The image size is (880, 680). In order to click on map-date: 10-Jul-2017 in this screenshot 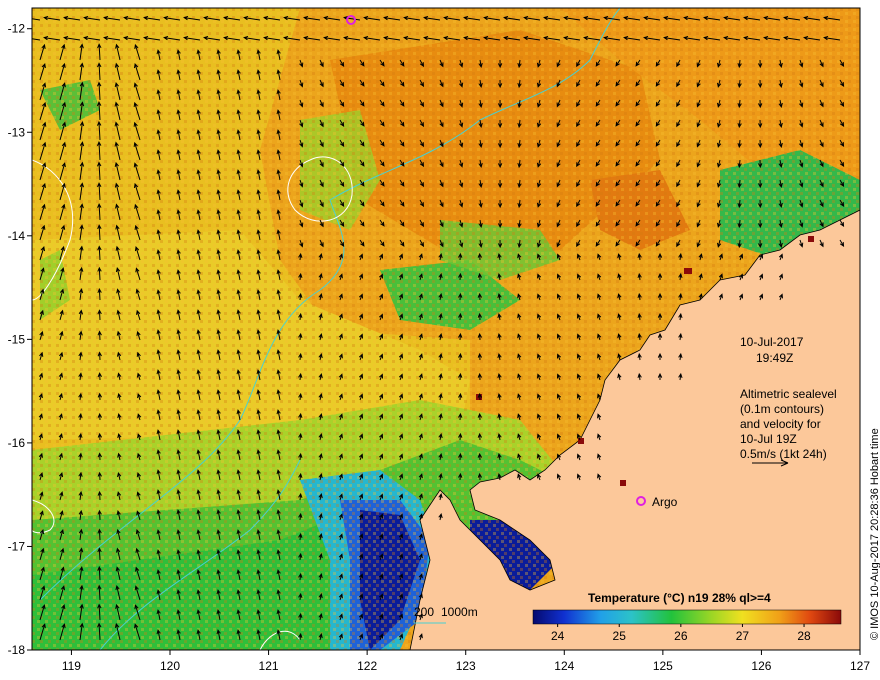, I will do `click(772, 342)`.